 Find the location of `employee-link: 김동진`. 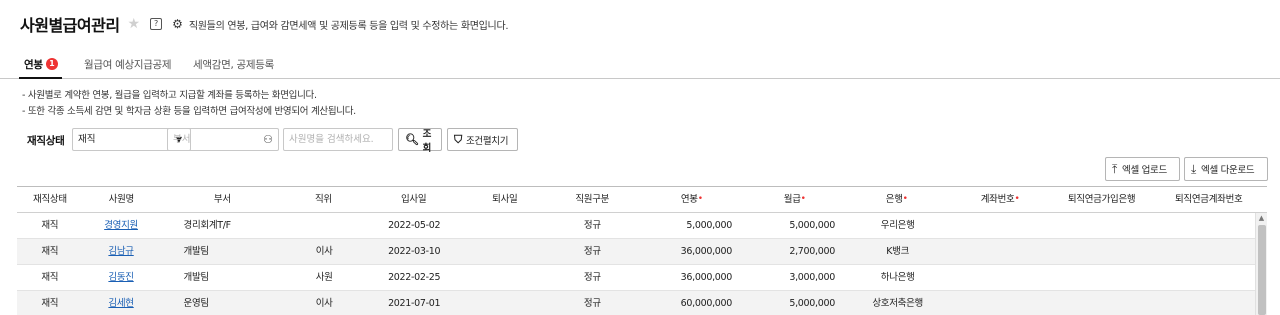

employee-link: 김동진 is located at coordinates (121, 277).